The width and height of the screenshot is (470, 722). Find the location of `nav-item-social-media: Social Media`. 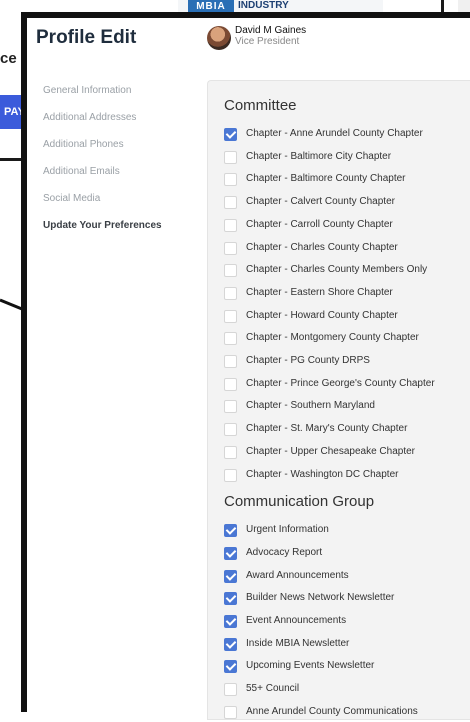

nav-item-social-media: Social Media is located at coordinates (123, 201).